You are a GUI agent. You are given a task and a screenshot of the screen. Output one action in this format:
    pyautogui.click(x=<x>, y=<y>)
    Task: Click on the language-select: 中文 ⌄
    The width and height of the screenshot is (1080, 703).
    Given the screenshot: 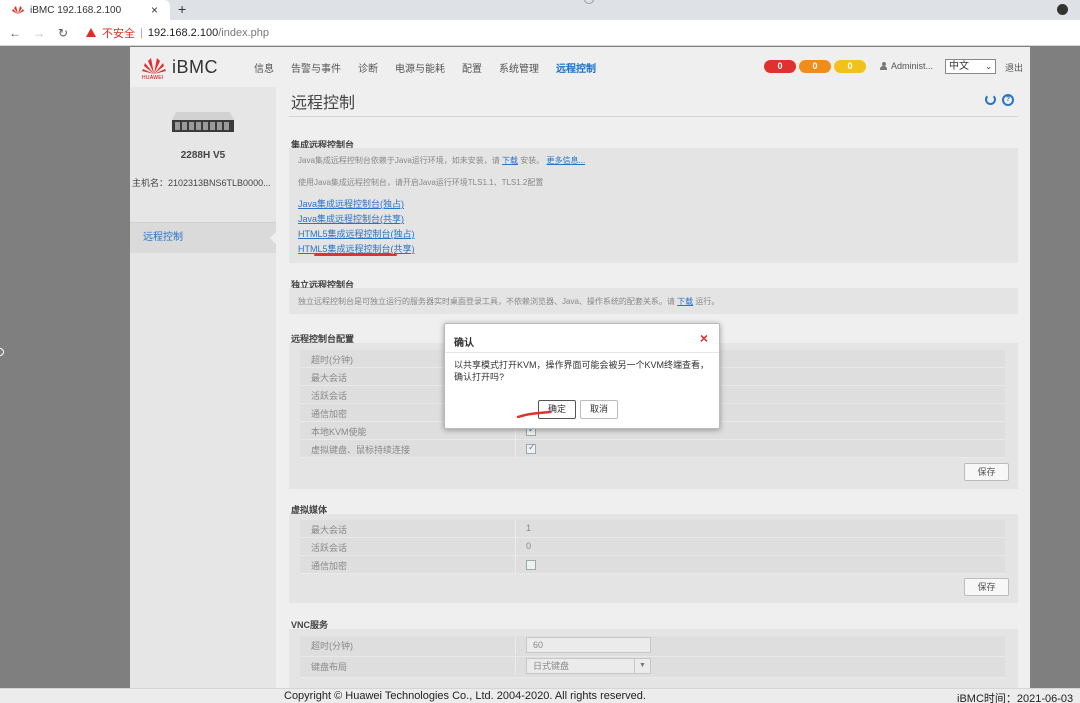 What is the action you would take?
    pyautogui.click(x=970, y=66)
    